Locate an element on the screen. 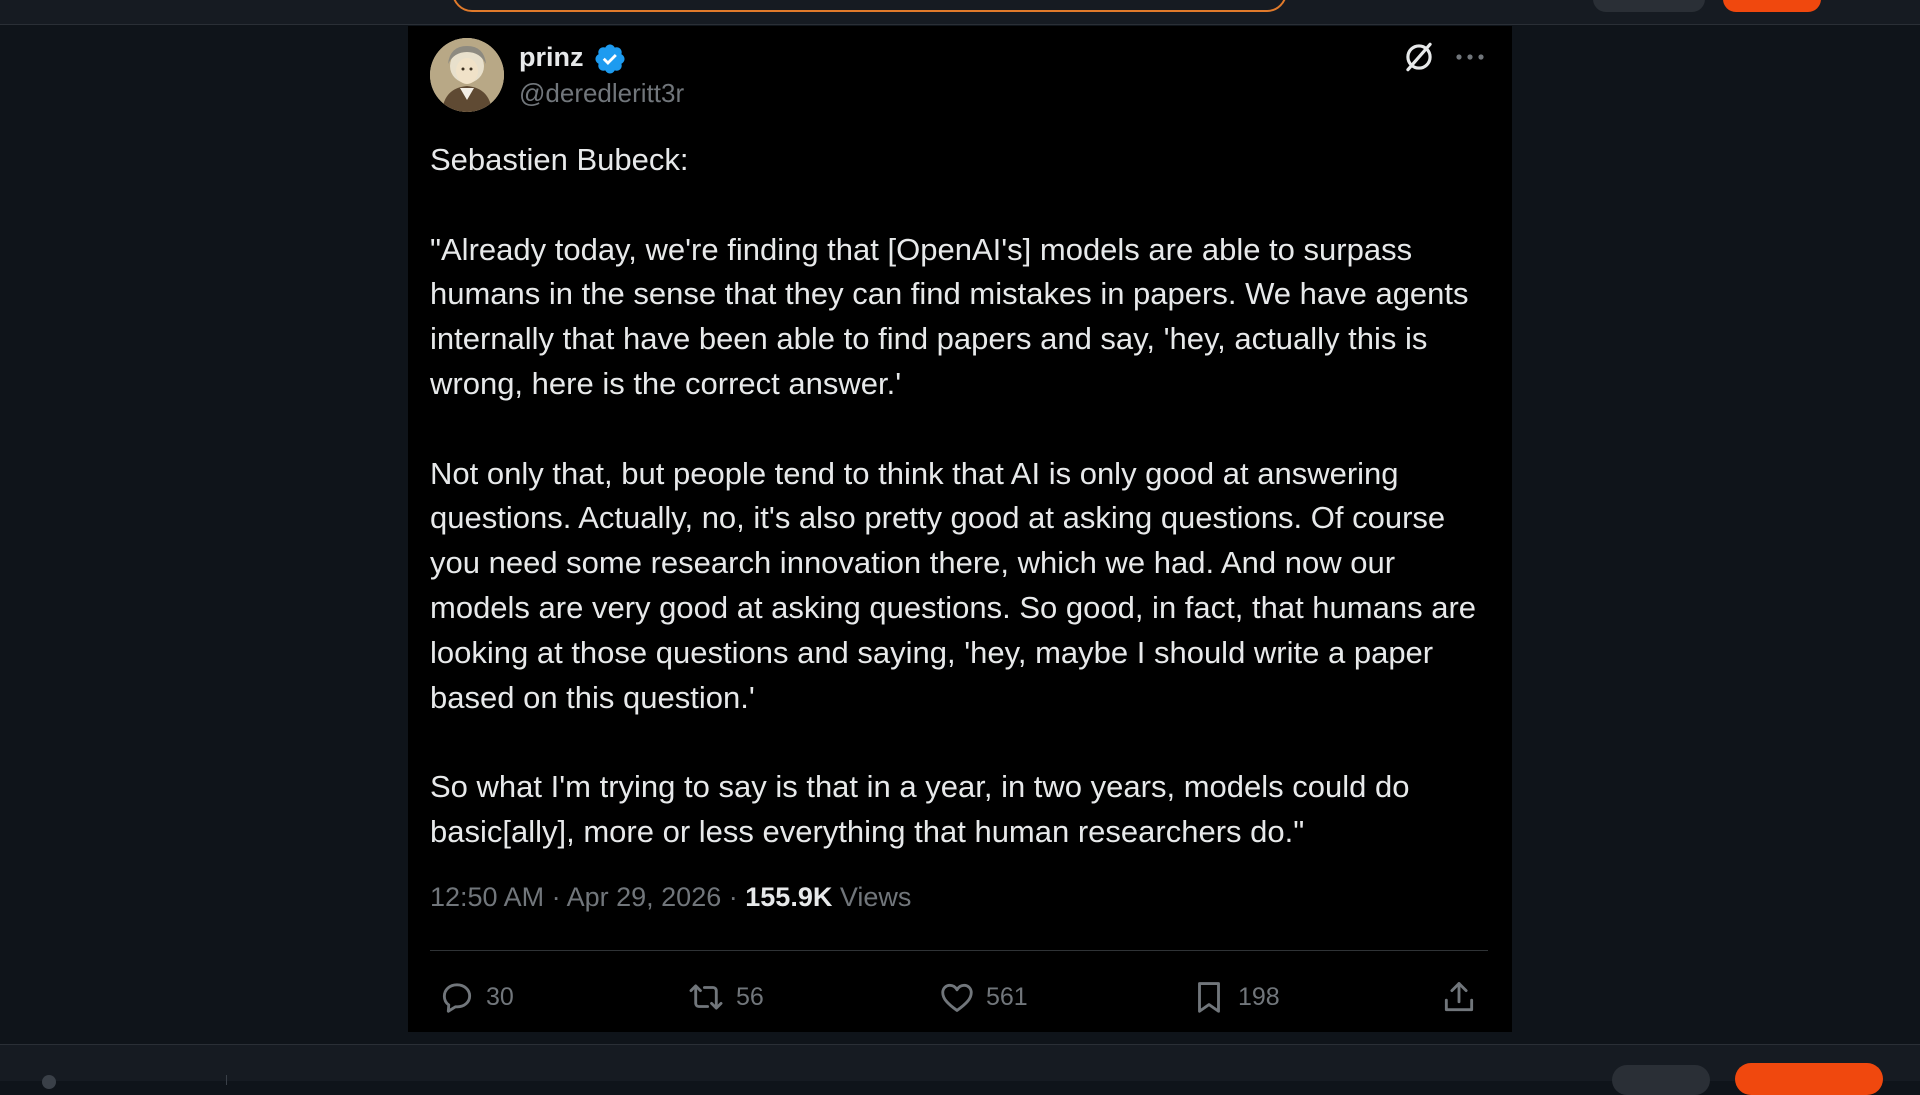  repost-button: 56 is located at coordinates (725, 997).